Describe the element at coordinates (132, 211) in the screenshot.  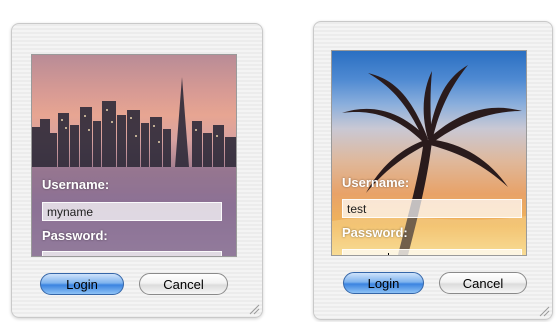
I see `username-input: myname` at that location.